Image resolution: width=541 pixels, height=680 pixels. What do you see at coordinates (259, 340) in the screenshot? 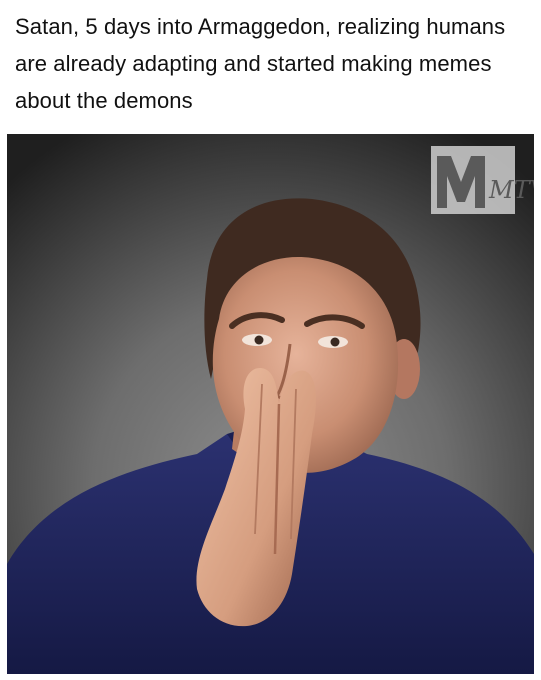
I see `left-pupil` at bounding box center [259, 340].